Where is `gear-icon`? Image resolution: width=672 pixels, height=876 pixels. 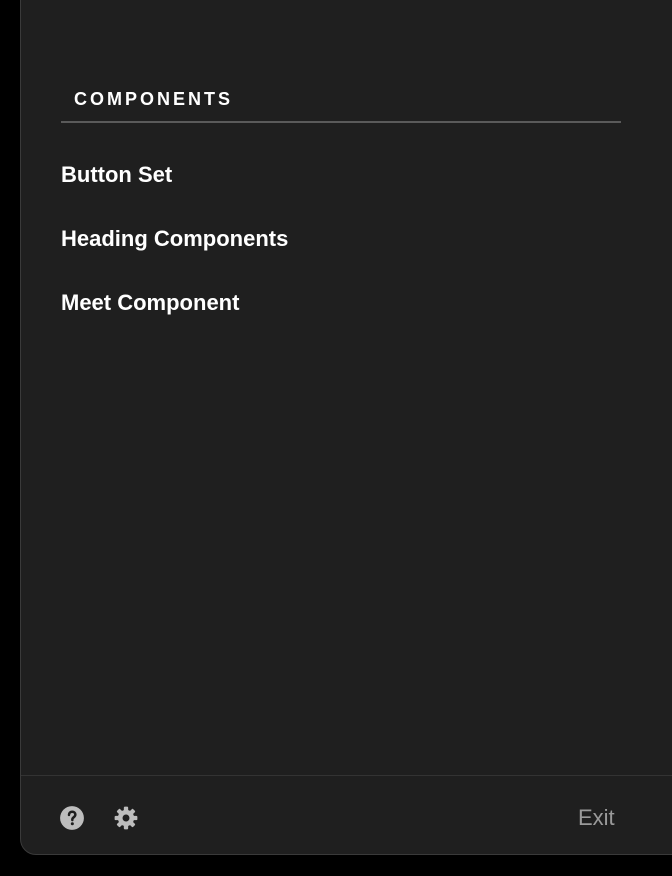 gear-icon is located at coordinates (126, 818).